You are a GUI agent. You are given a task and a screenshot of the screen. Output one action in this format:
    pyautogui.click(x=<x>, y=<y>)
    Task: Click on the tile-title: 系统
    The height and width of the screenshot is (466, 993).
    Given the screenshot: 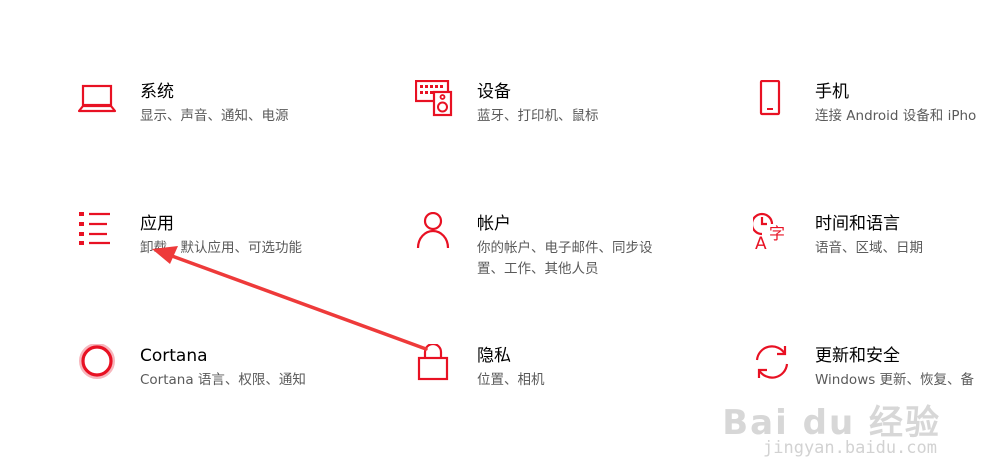 What is the action you would take?
    pyautogui.click(x=157, y=92)
    